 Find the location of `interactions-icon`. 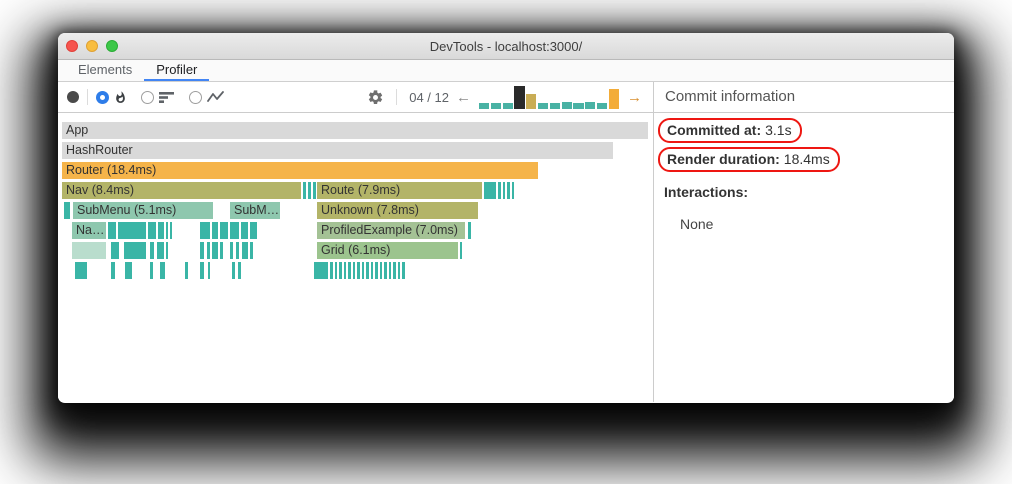

interactions-icon is located at coordinates (215, 97).